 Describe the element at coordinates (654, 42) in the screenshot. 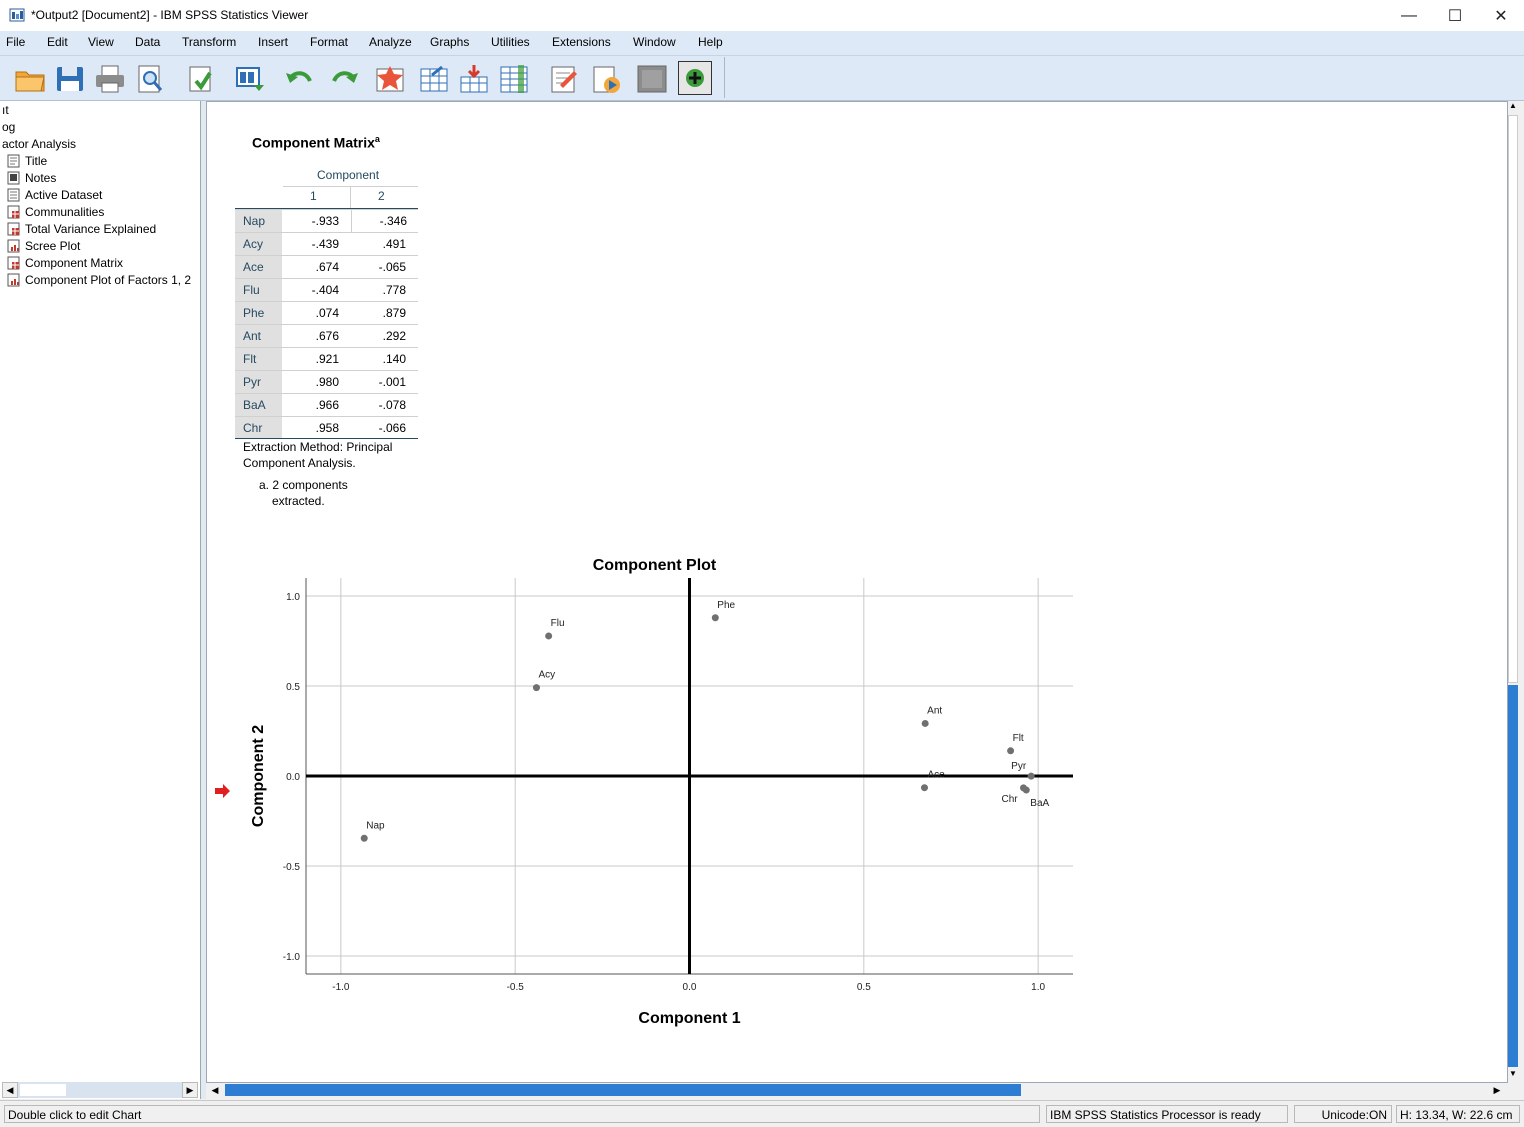

I see `menu-window: Window` at that location.